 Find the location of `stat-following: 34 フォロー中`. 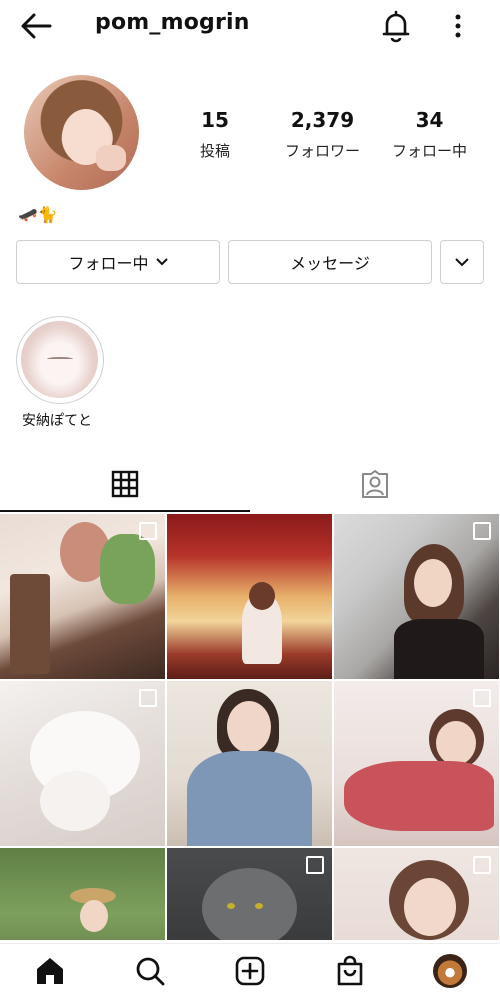

stat-following: 34 フォロー中 is located at coordinates (429, 134).